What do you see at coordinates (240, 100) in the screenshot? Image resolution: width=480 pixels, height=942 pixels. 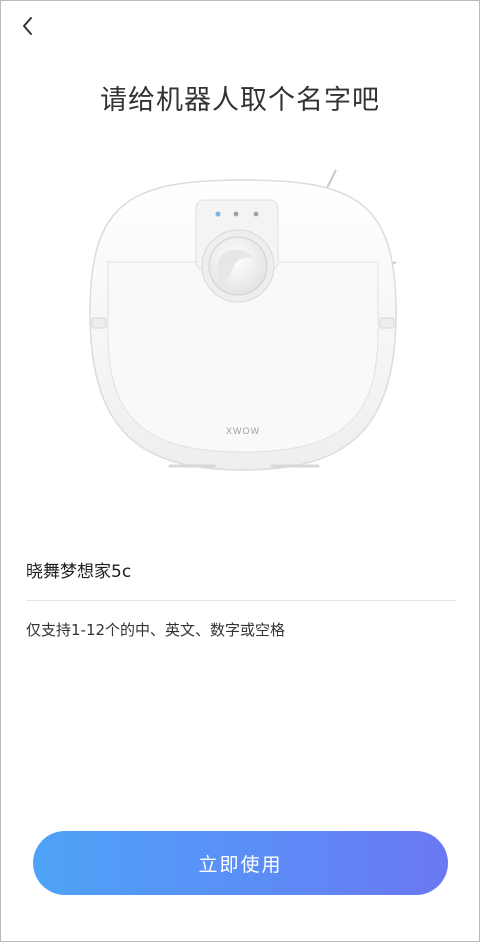 I see `page-title: 请给机器人取个名字吧` at bounding box center [240, 100].